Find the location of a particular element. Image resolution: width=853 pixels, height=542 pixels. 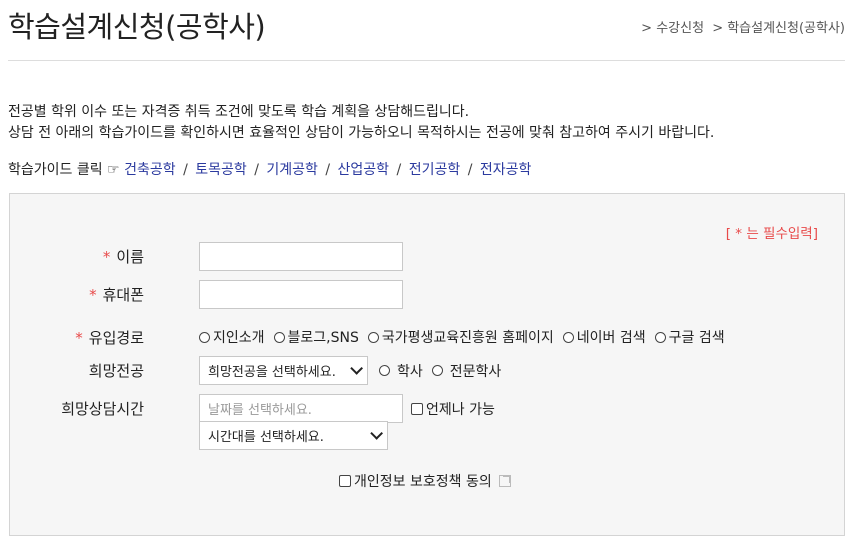

external-link-icon is located at coordinates (504, 481).